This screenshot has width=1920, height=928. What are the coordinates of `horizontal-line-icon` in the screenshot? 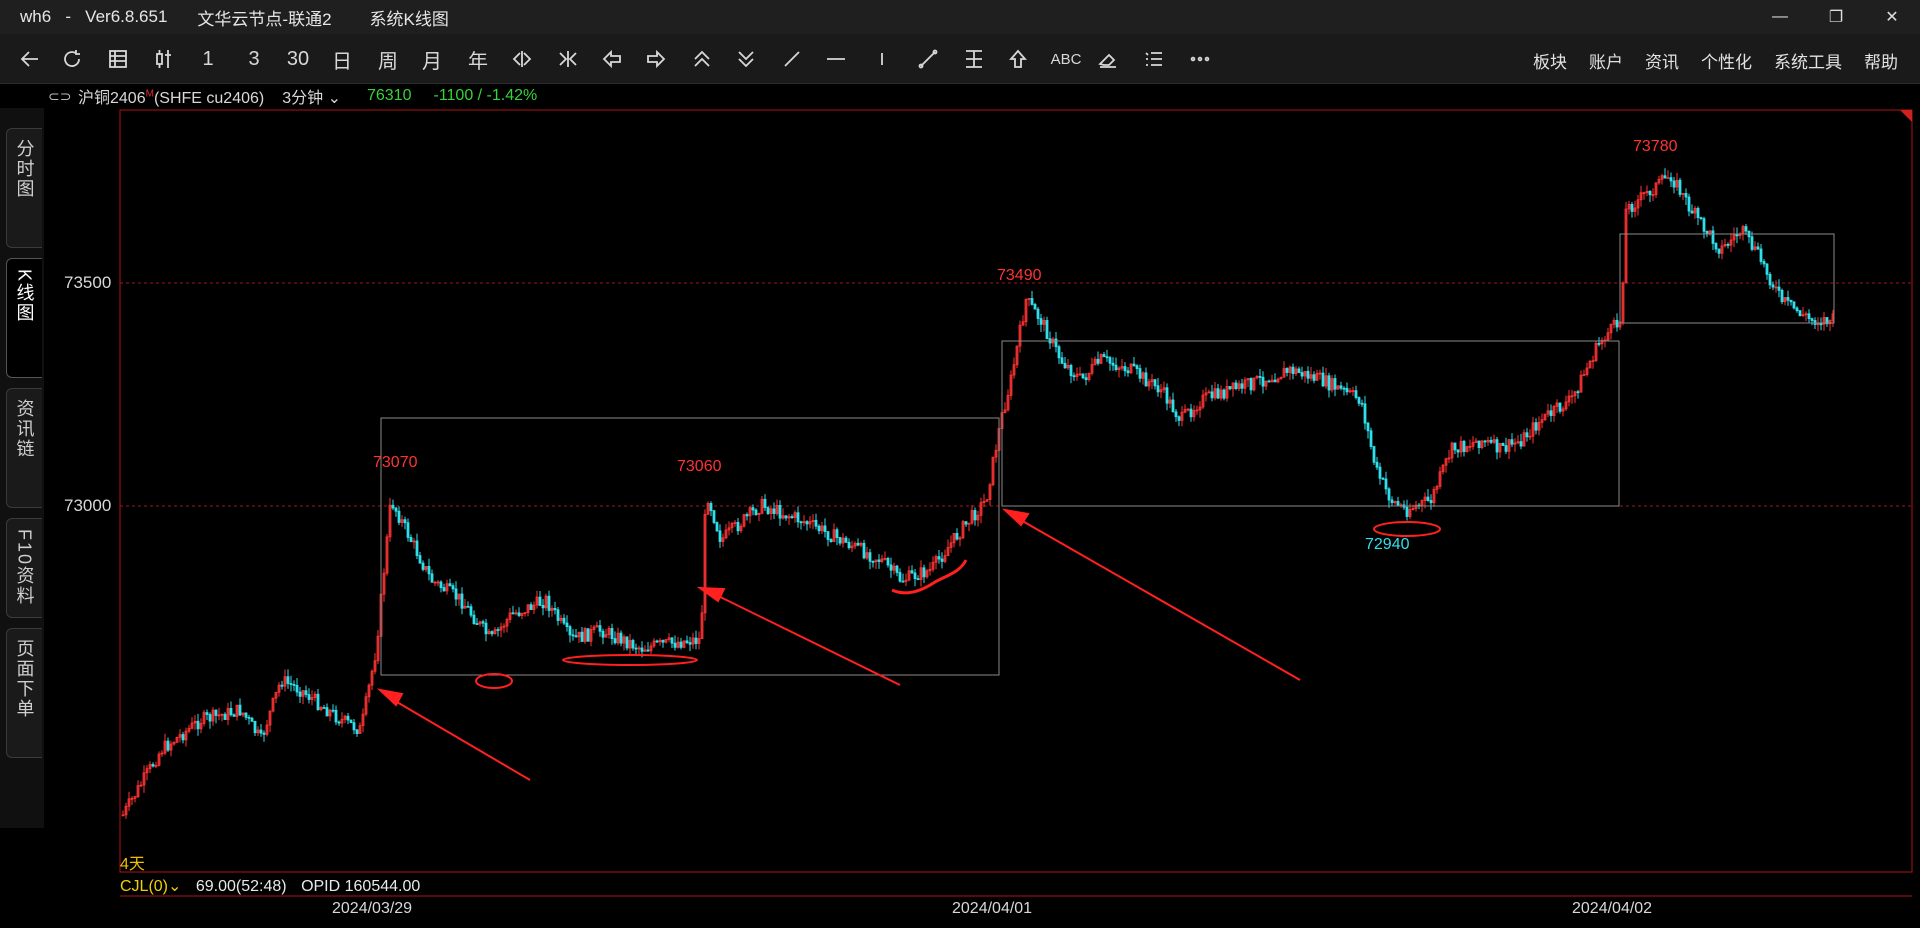 It's located at (836, 59).